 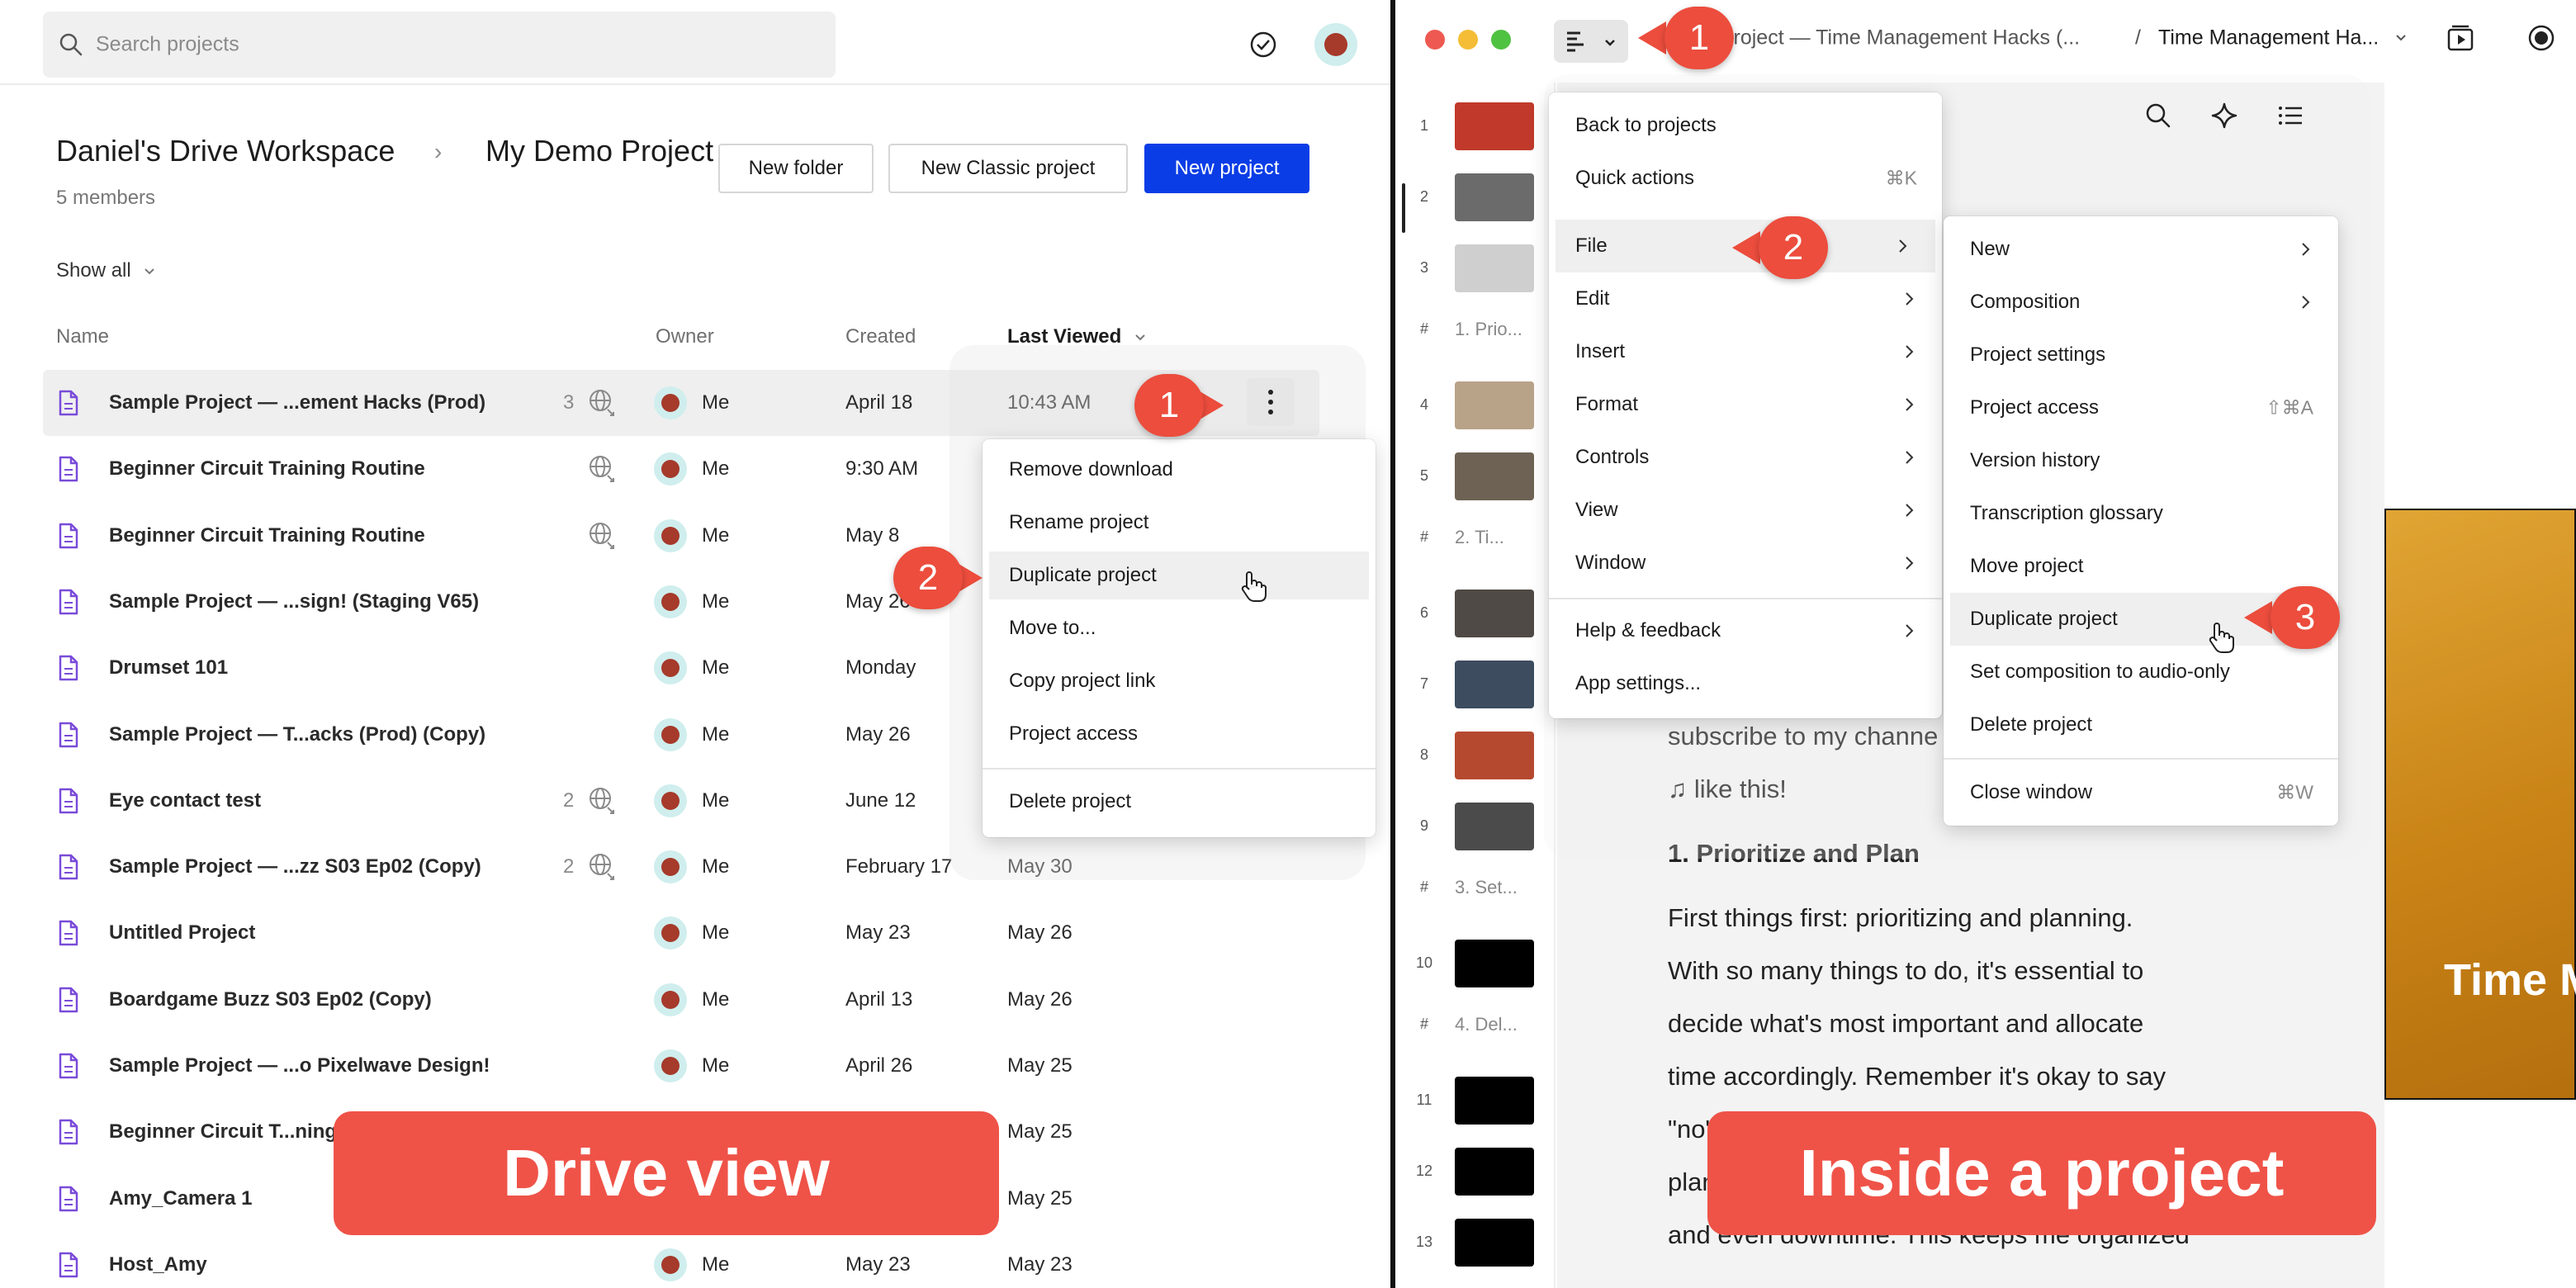 I want to click on menu-item-transcription-glossary: Transcription glossary, so click(x=2141, y=513).